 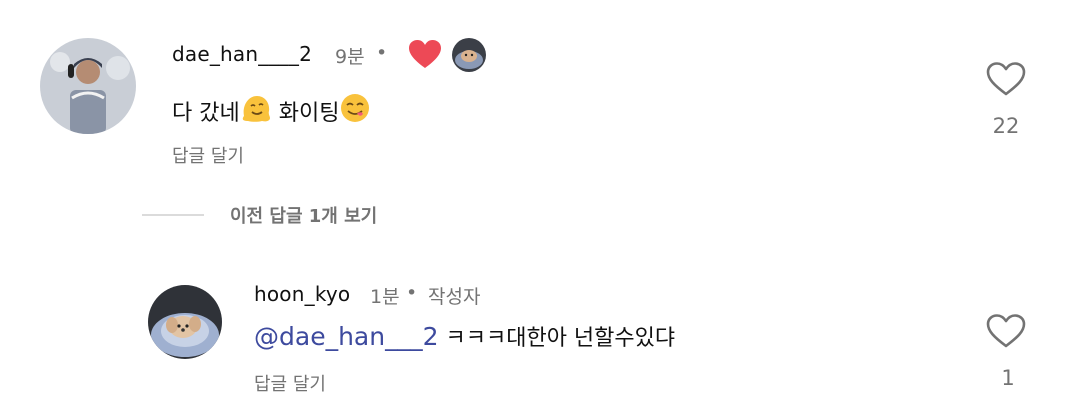 I want to click on comment-like-icon, so click(x=1006, y=79).